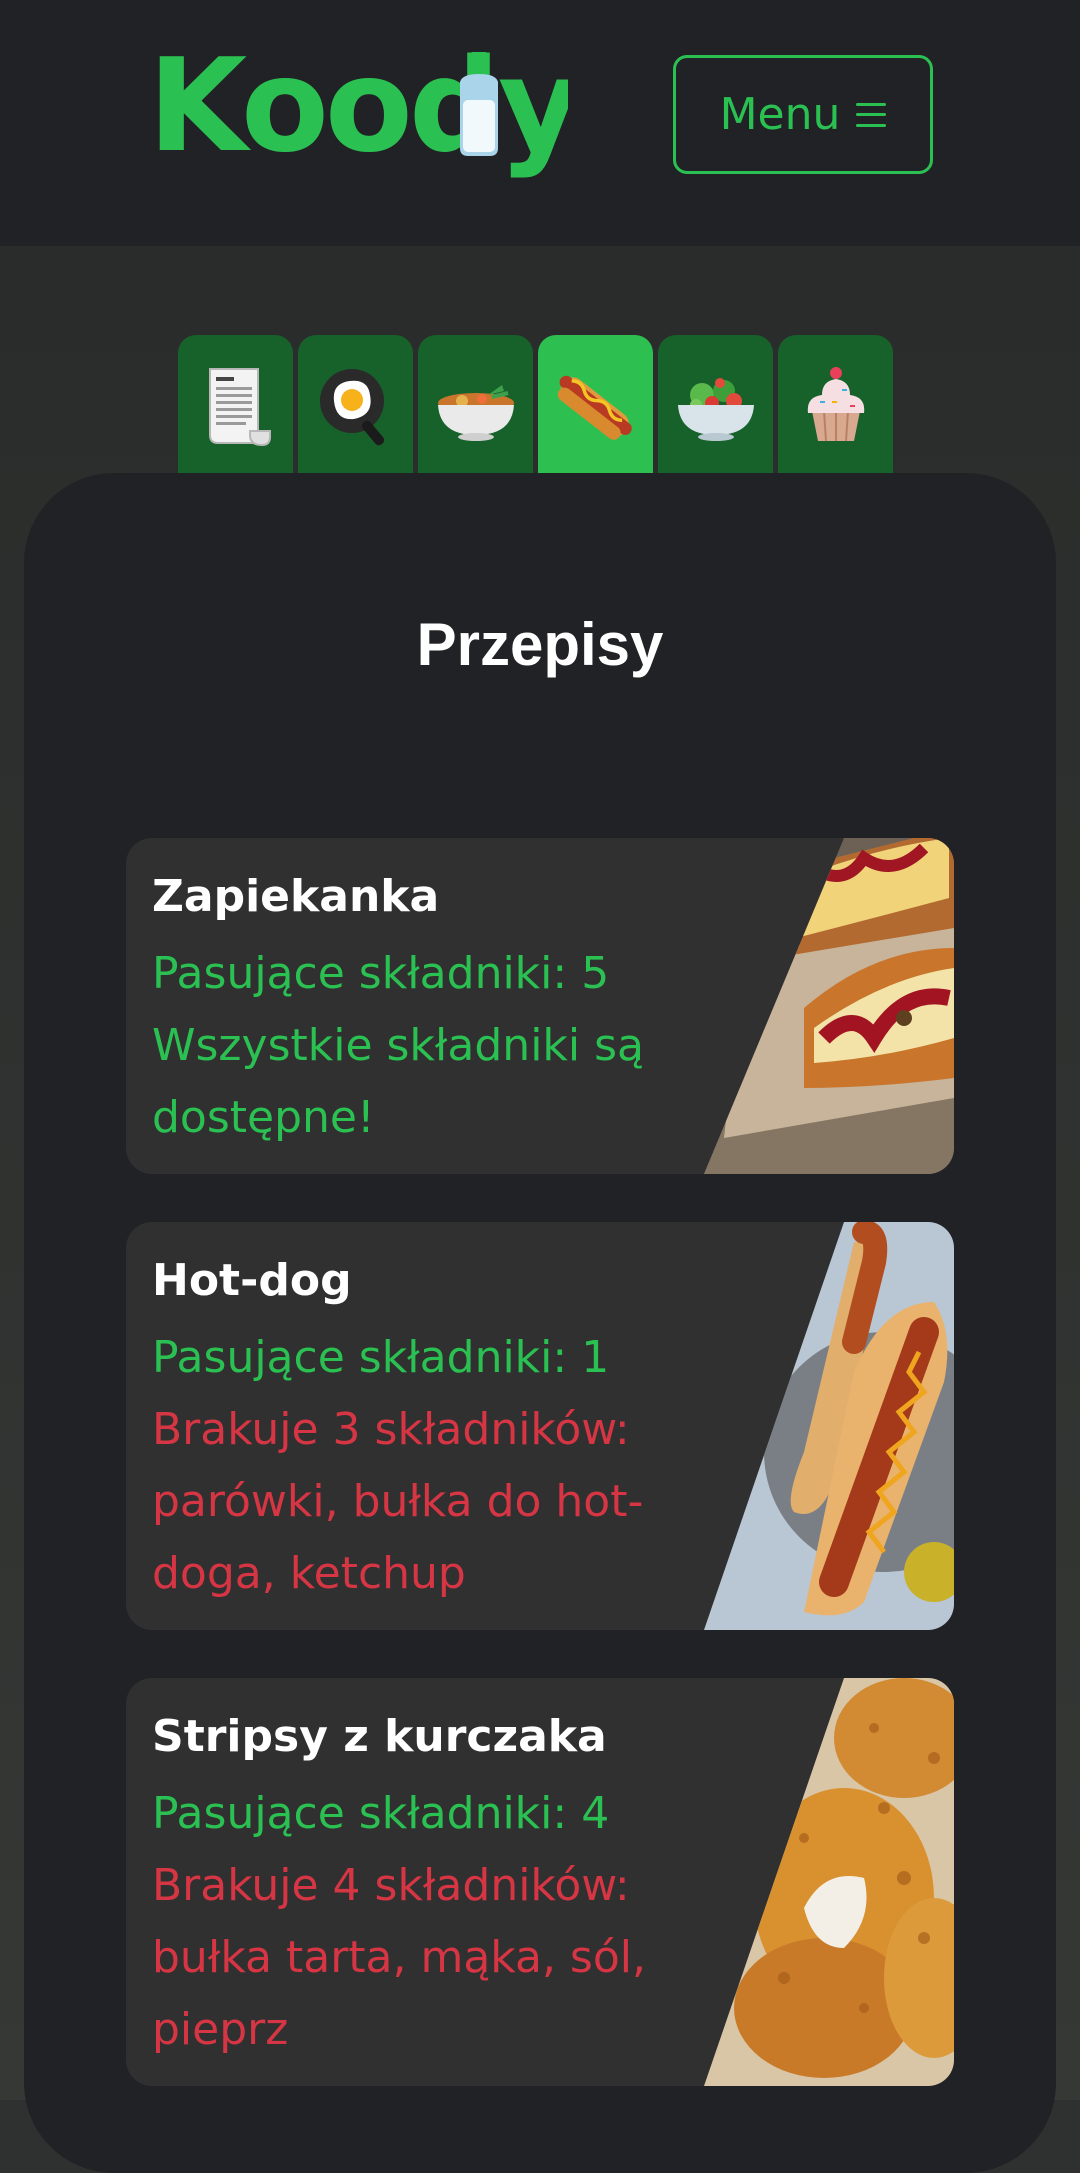 This screenshot has height=2173, width=1080. I want to click on top-header: Kood y Menu, so click(540, 123).